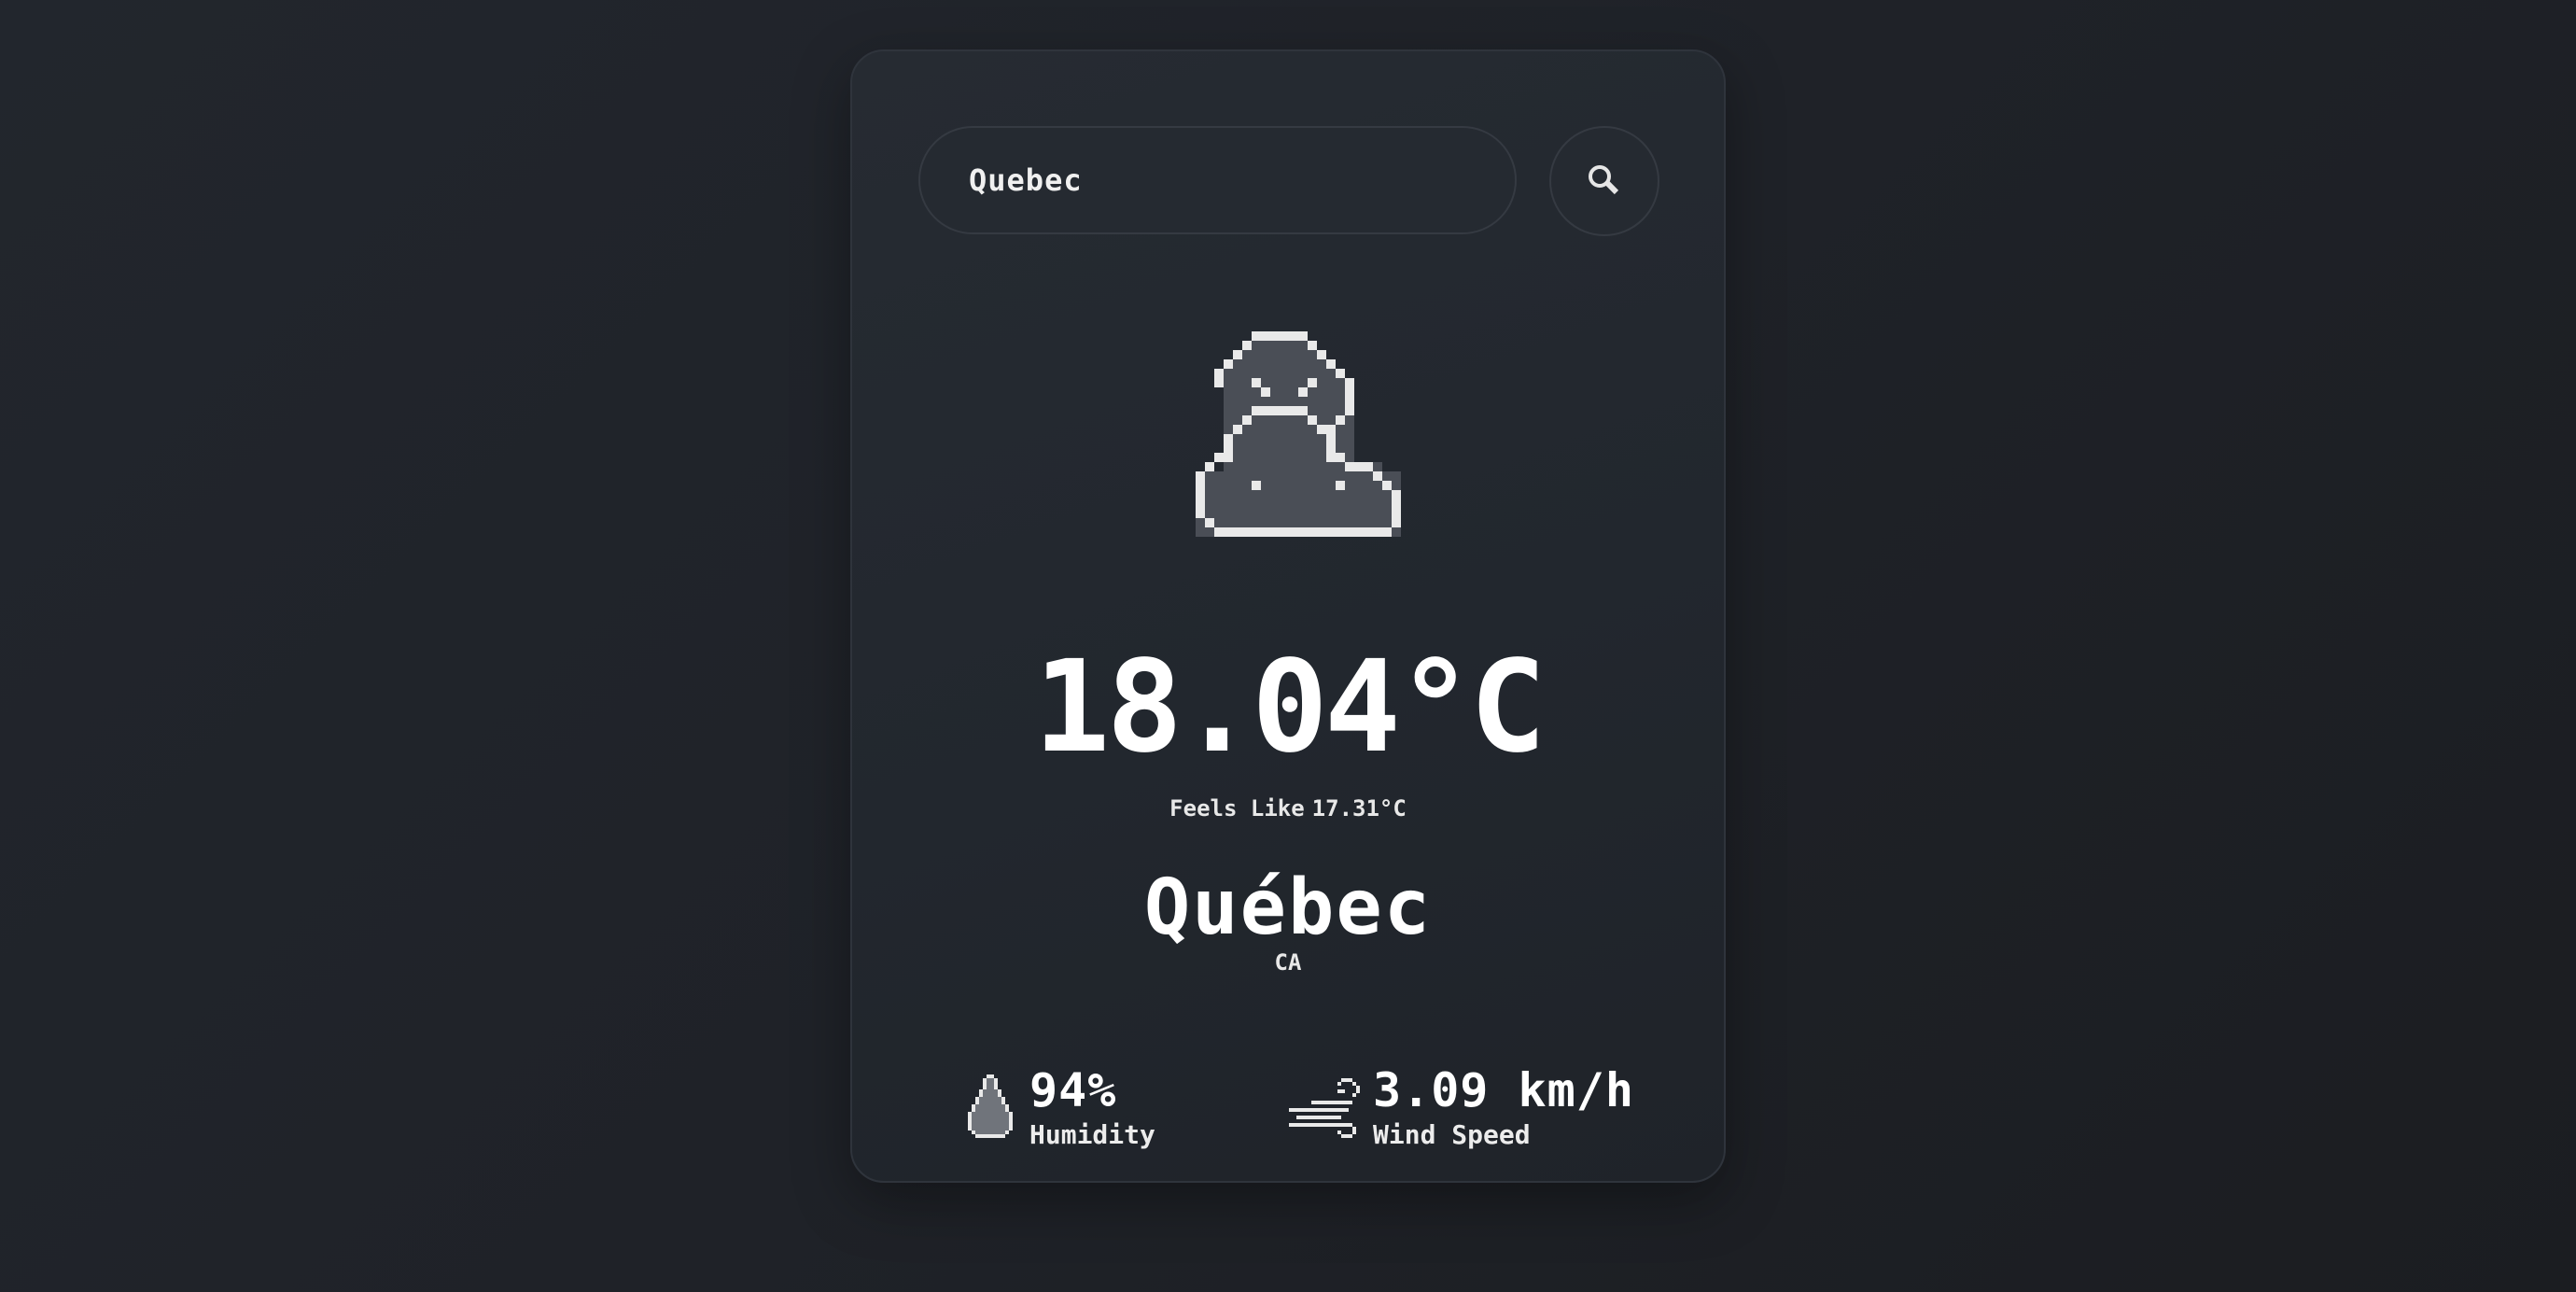 This screenshot has height=1292, width=2576. Describe the element at coordinates (1452, 1134) in the screenshot. I see `wind-speed-label: Wind Speed` at that location.